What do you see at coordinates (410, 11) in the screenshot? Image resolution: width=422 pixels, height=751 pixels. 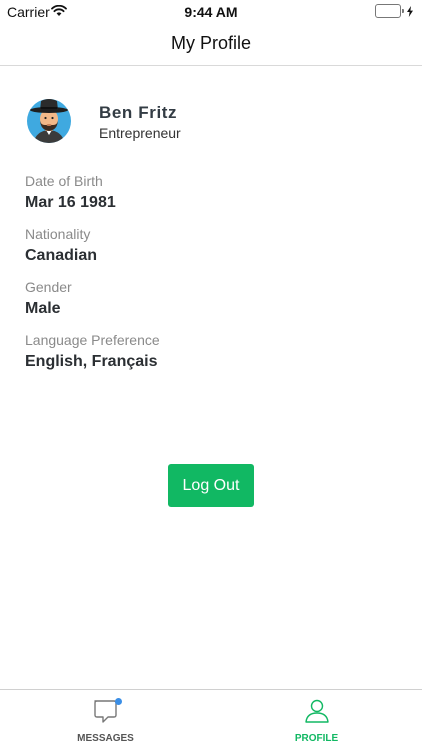 I see `charging-bolt-icon` at bounding box center [410, 11].